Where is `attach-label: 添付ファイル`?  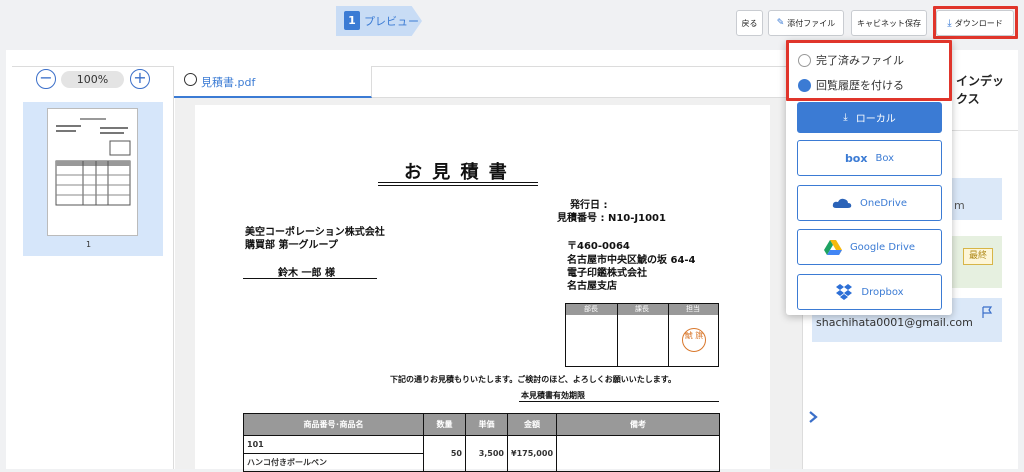 attach-label: 添付ファイル is located at coordinates (811, 23).